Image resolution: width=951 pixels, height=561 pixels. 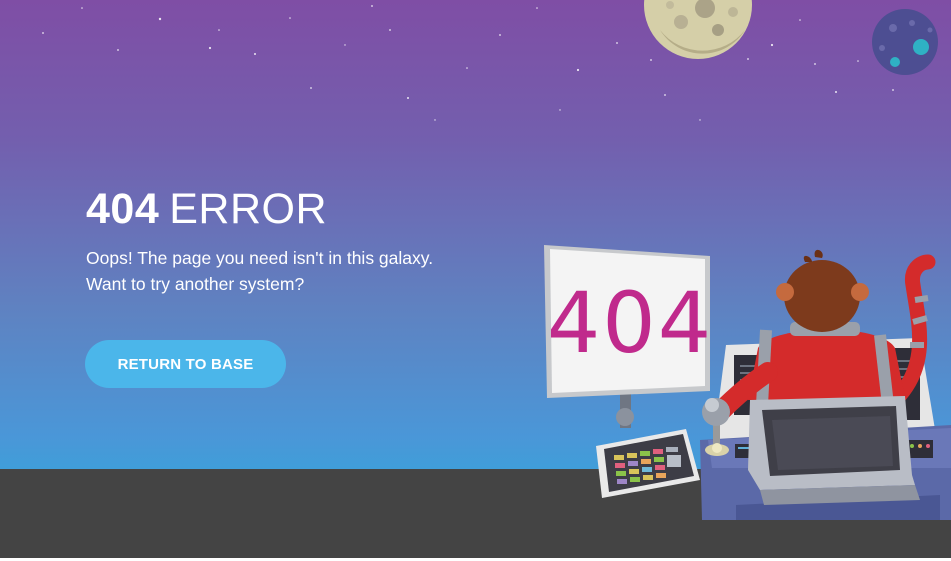 I want to click on error-word: ERROR, so click(x=248, y=209).